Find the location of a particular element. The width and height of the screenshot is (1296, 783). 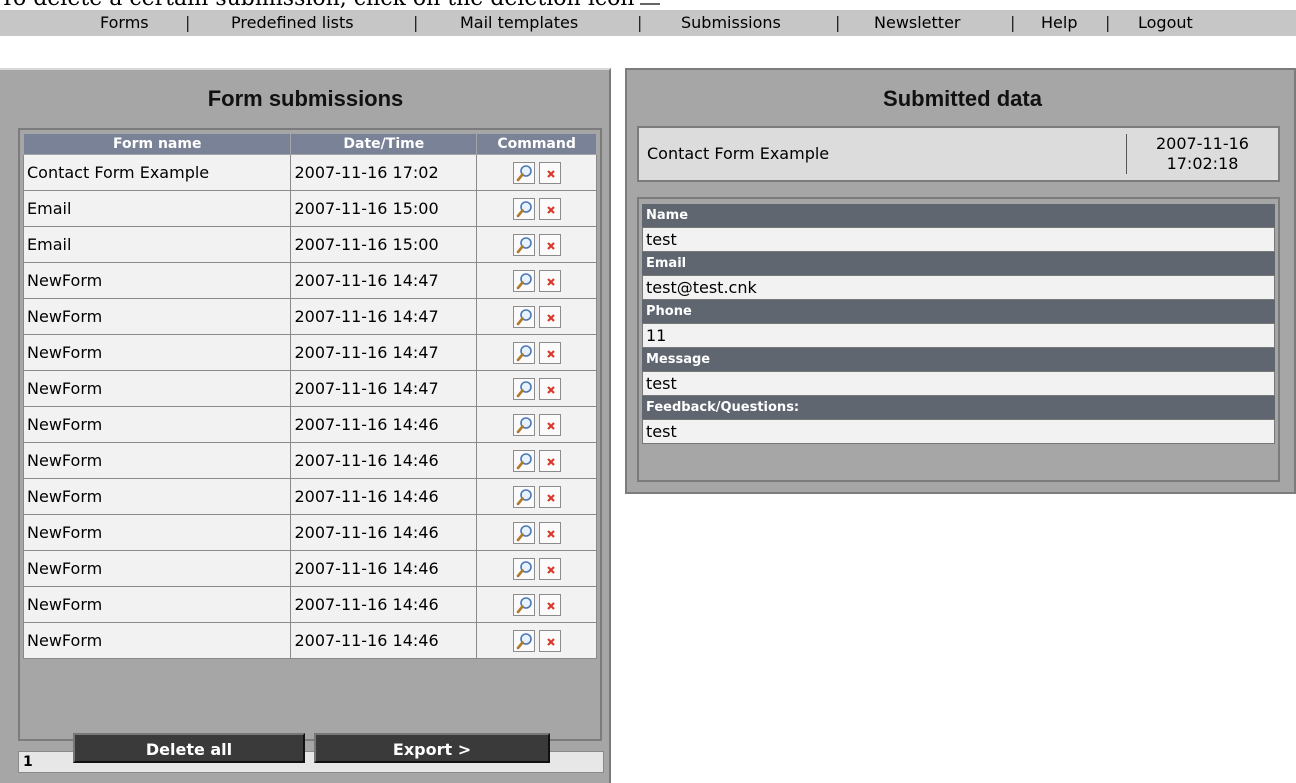

column-header-form-name: Form name is located at coordinates (157, 144).